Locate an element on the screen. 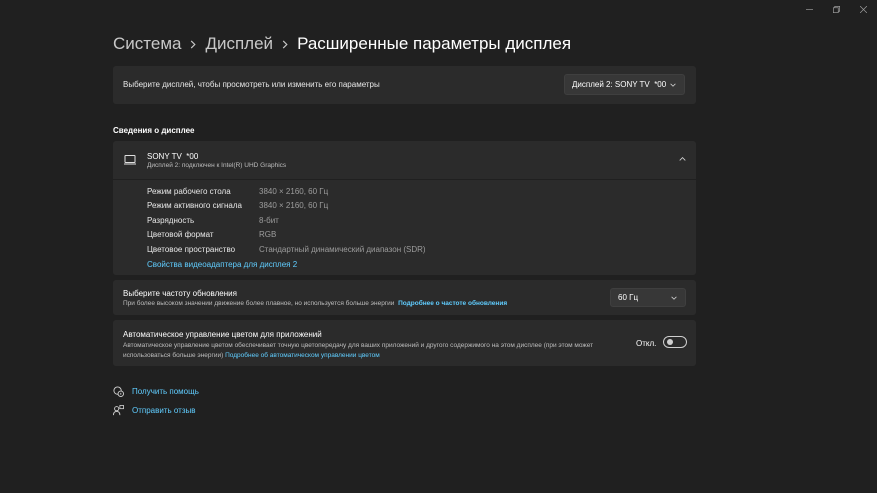 The image size is (877, 493). help-chat-icon is located at coordinates (118, 391).